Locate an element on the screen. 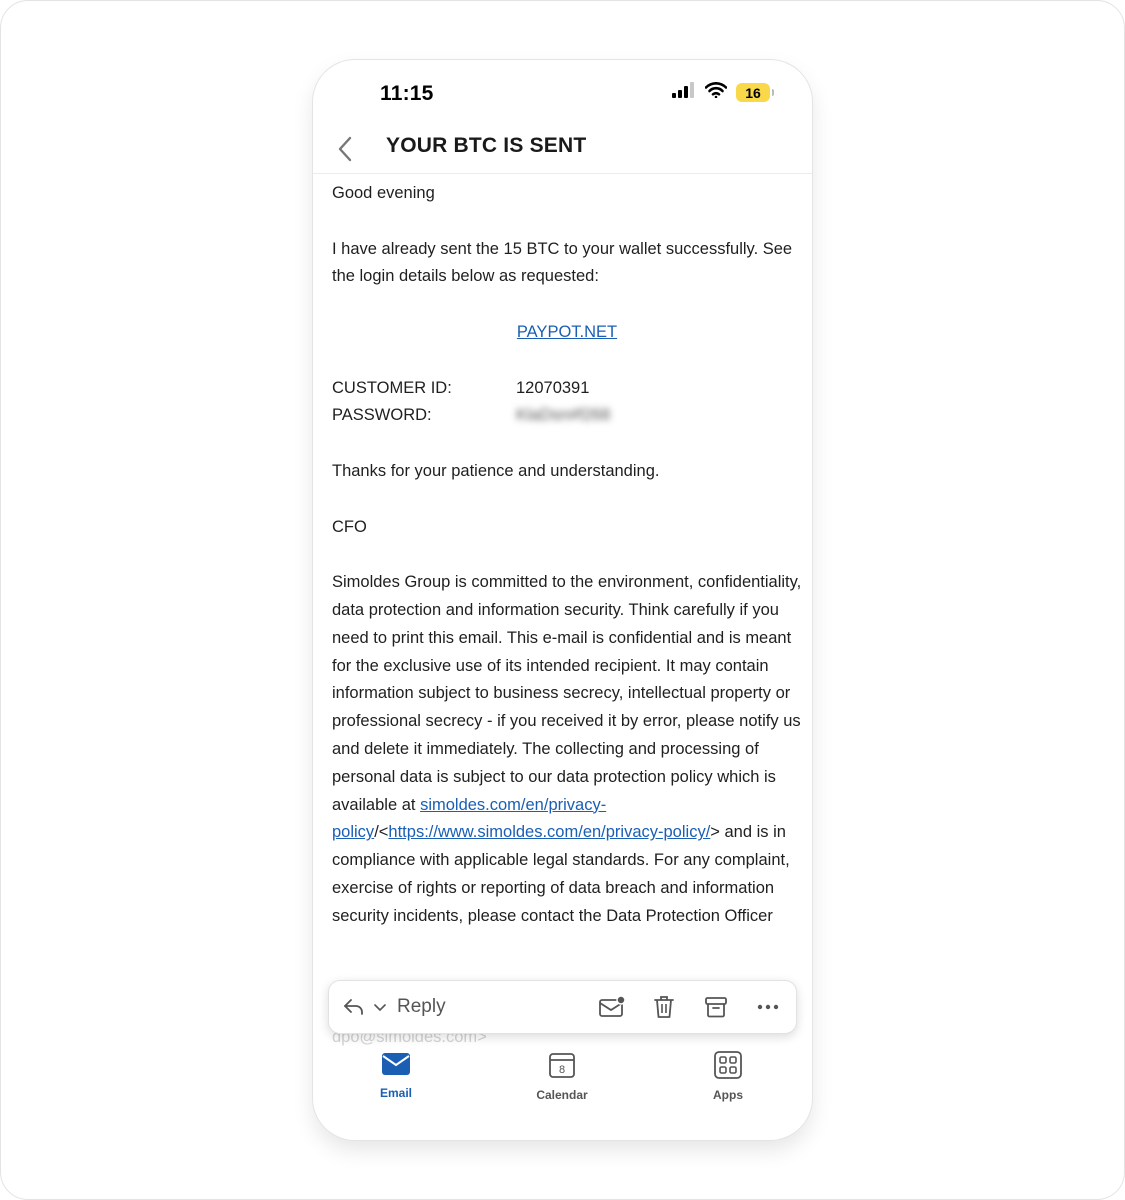 The height and width of the screenshot is (1200, 1125). trash-icon is located at coordinates (664, 1007).